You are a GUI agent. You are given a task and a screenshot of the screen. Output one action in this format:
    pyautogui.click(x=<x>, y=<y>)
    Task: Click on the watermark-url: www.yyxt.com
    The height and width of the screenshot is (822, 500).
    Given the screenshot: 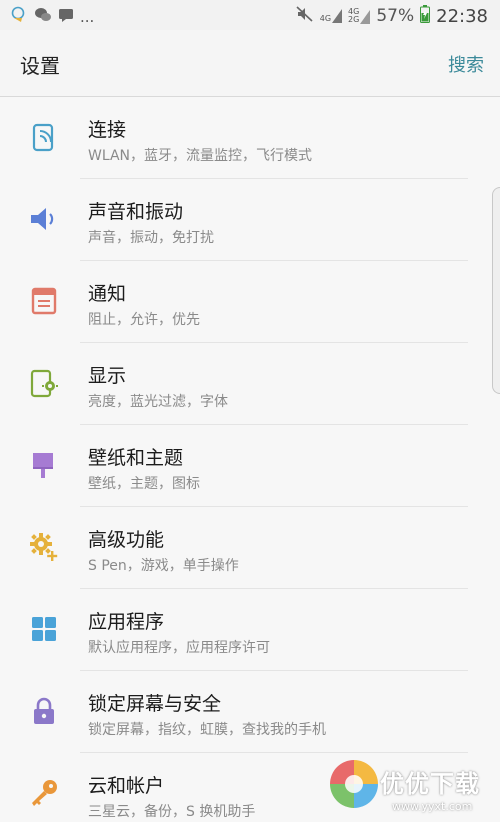 What is the action you would take?
    pyautogui.click(x=432, y=806)
    